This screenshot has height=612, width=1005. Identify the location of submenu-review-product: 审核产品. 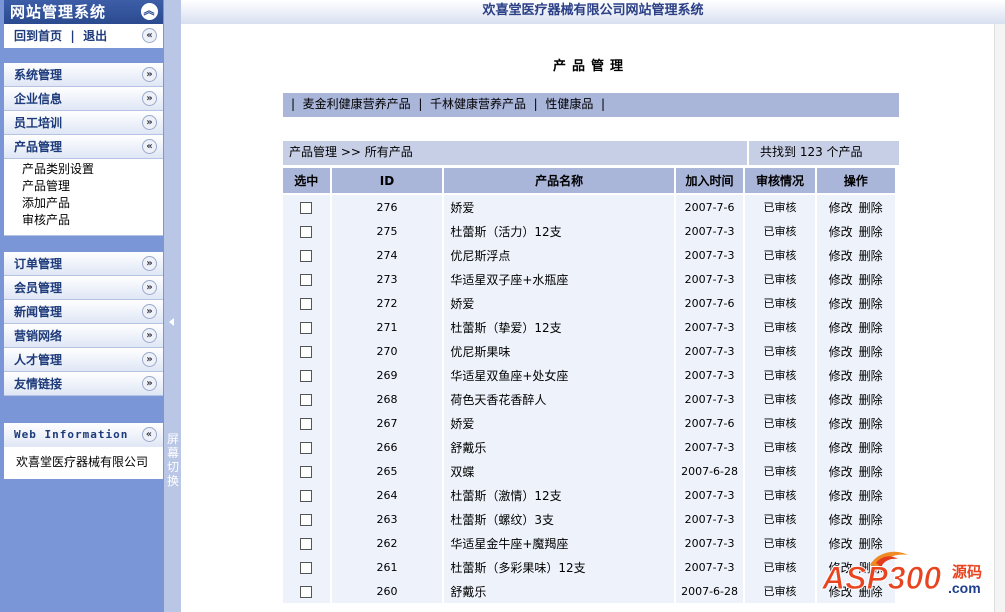
(92, 220).